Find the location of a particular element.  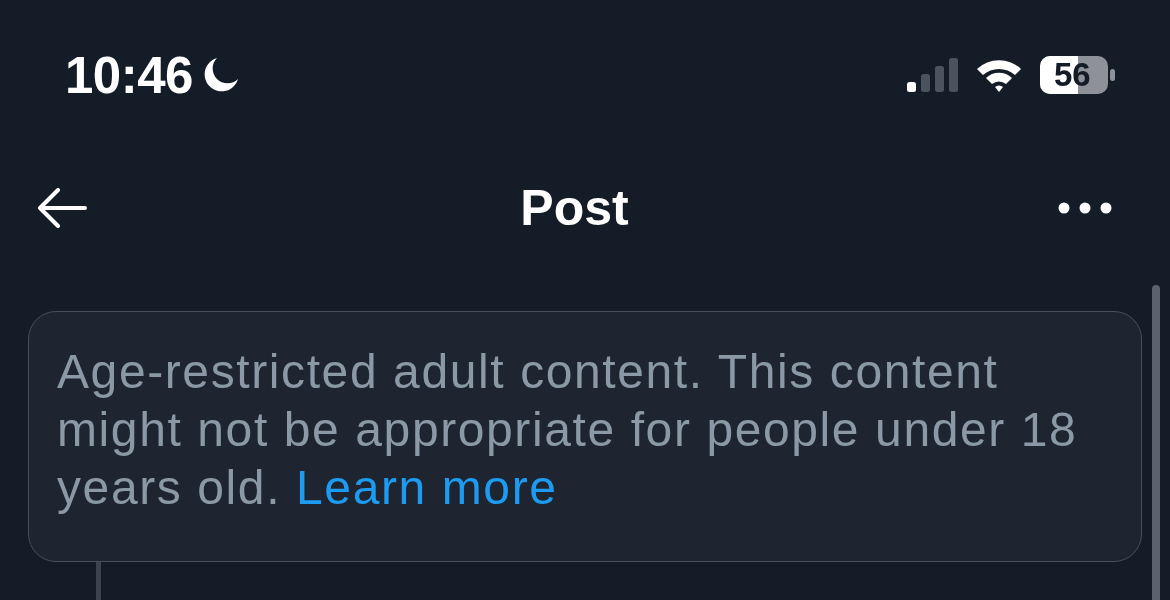

wifi-icon is located at coordinates (999, 75).